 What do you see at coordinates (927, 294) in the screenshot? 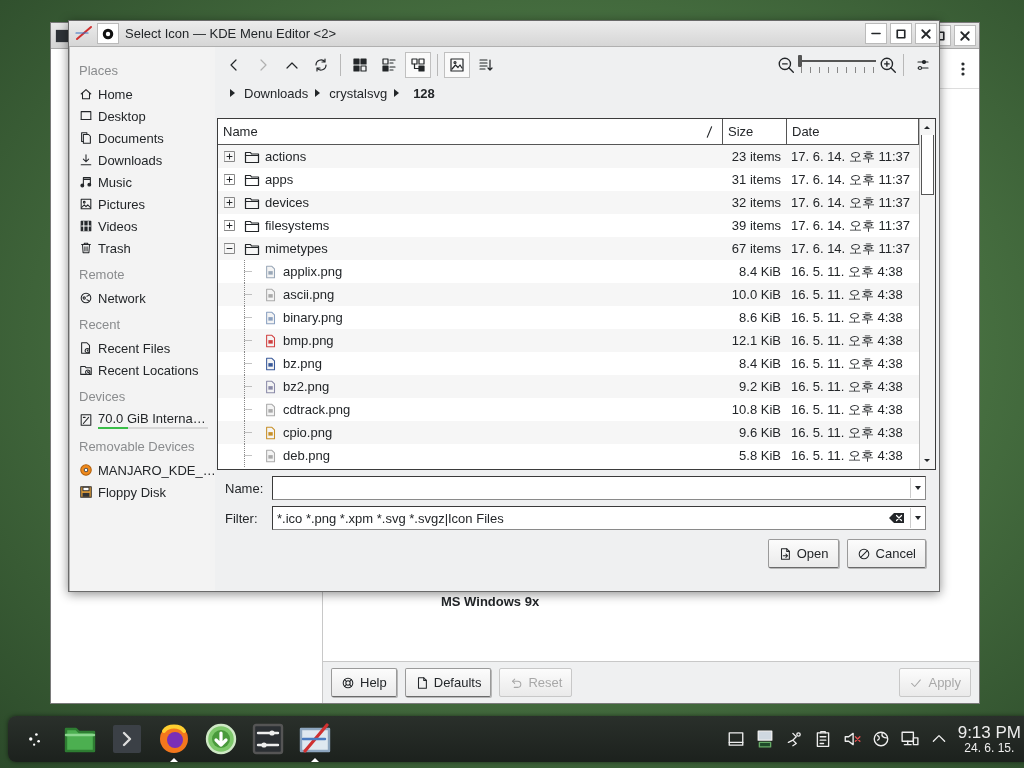
I see `scrollbar` at bounding box center [927, 294].